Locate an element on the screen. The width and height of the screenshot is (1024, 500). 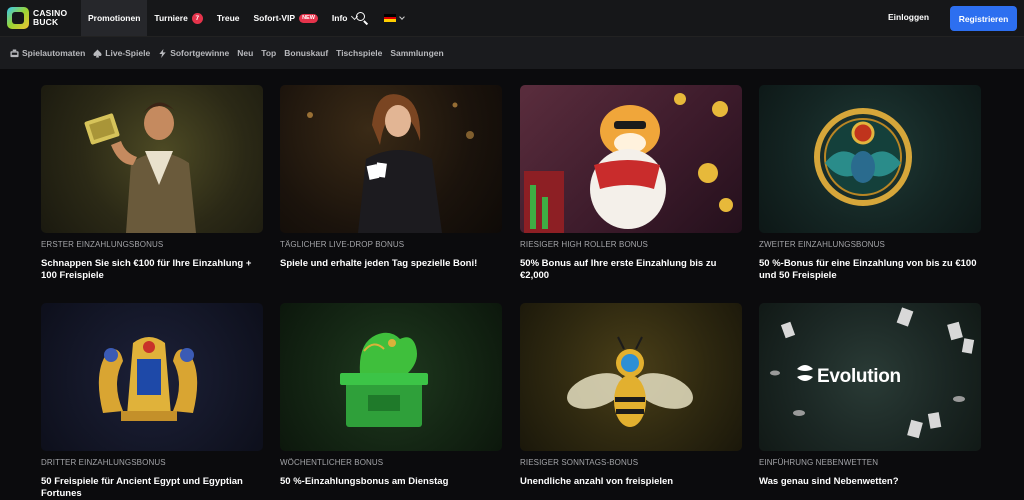
slot-machine-icon is located at coordinates (14, 52).